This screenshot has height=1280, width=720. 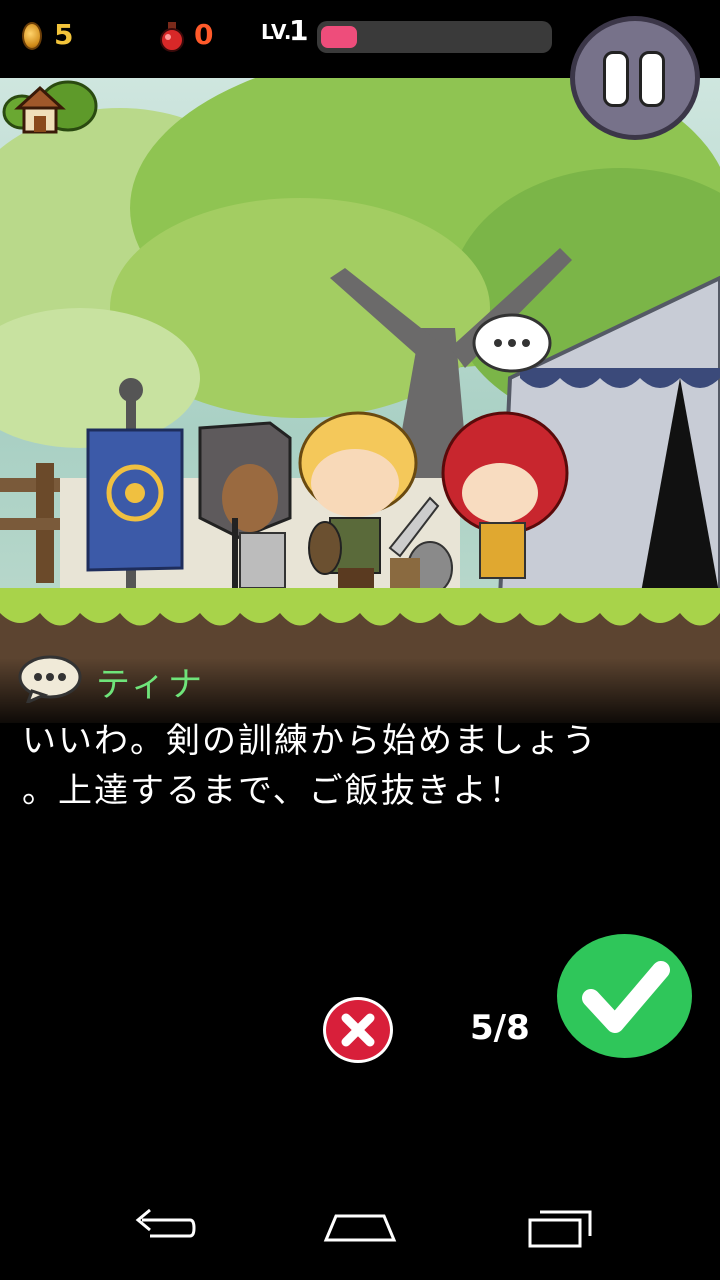 What do you see at coordinates (172, 37) in the screenshot?
I see `potion-icon` at bounding box center [172, 37].